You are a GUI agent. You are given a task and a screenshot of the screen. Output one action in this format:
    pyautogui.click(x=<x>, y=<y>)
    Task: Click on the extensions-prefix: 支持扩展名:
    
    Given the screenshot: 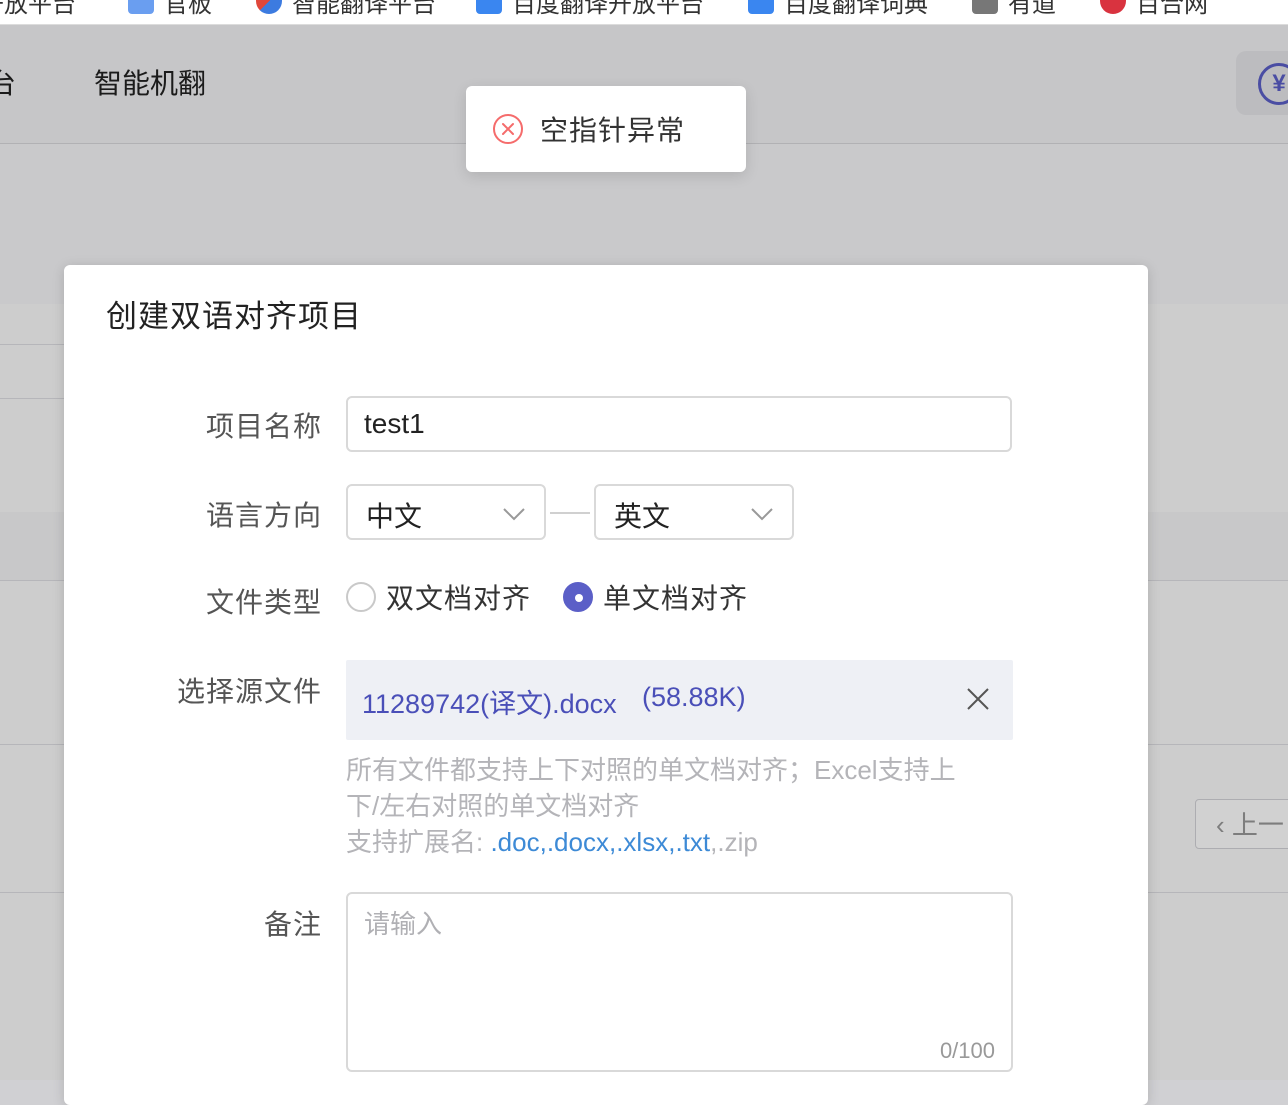 What is the action you would take?
    pyautogui.click(x=418, y=842)
    